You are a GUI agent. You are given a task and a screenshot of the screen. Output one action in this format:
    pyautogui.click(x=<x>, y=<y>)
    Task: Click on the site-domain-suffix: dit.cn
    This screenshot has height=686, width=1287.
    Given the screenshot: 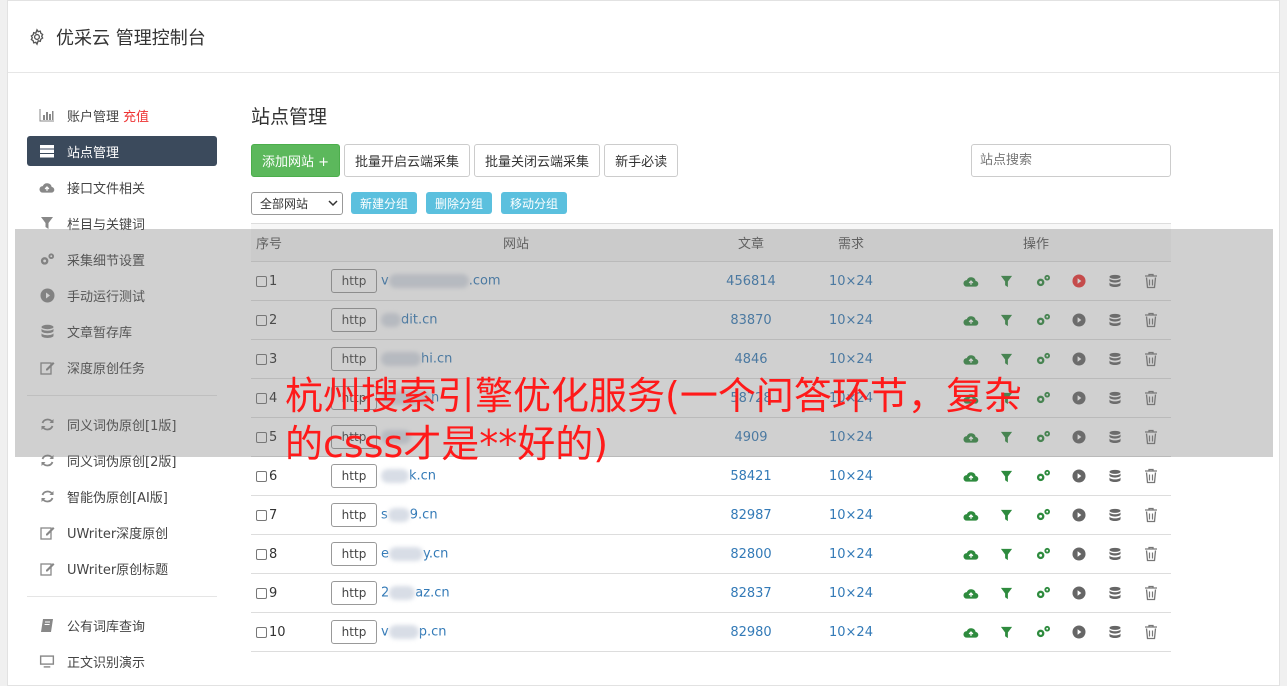 What is the action you would take?
    pyautogui.click(x=419, y=320)
    